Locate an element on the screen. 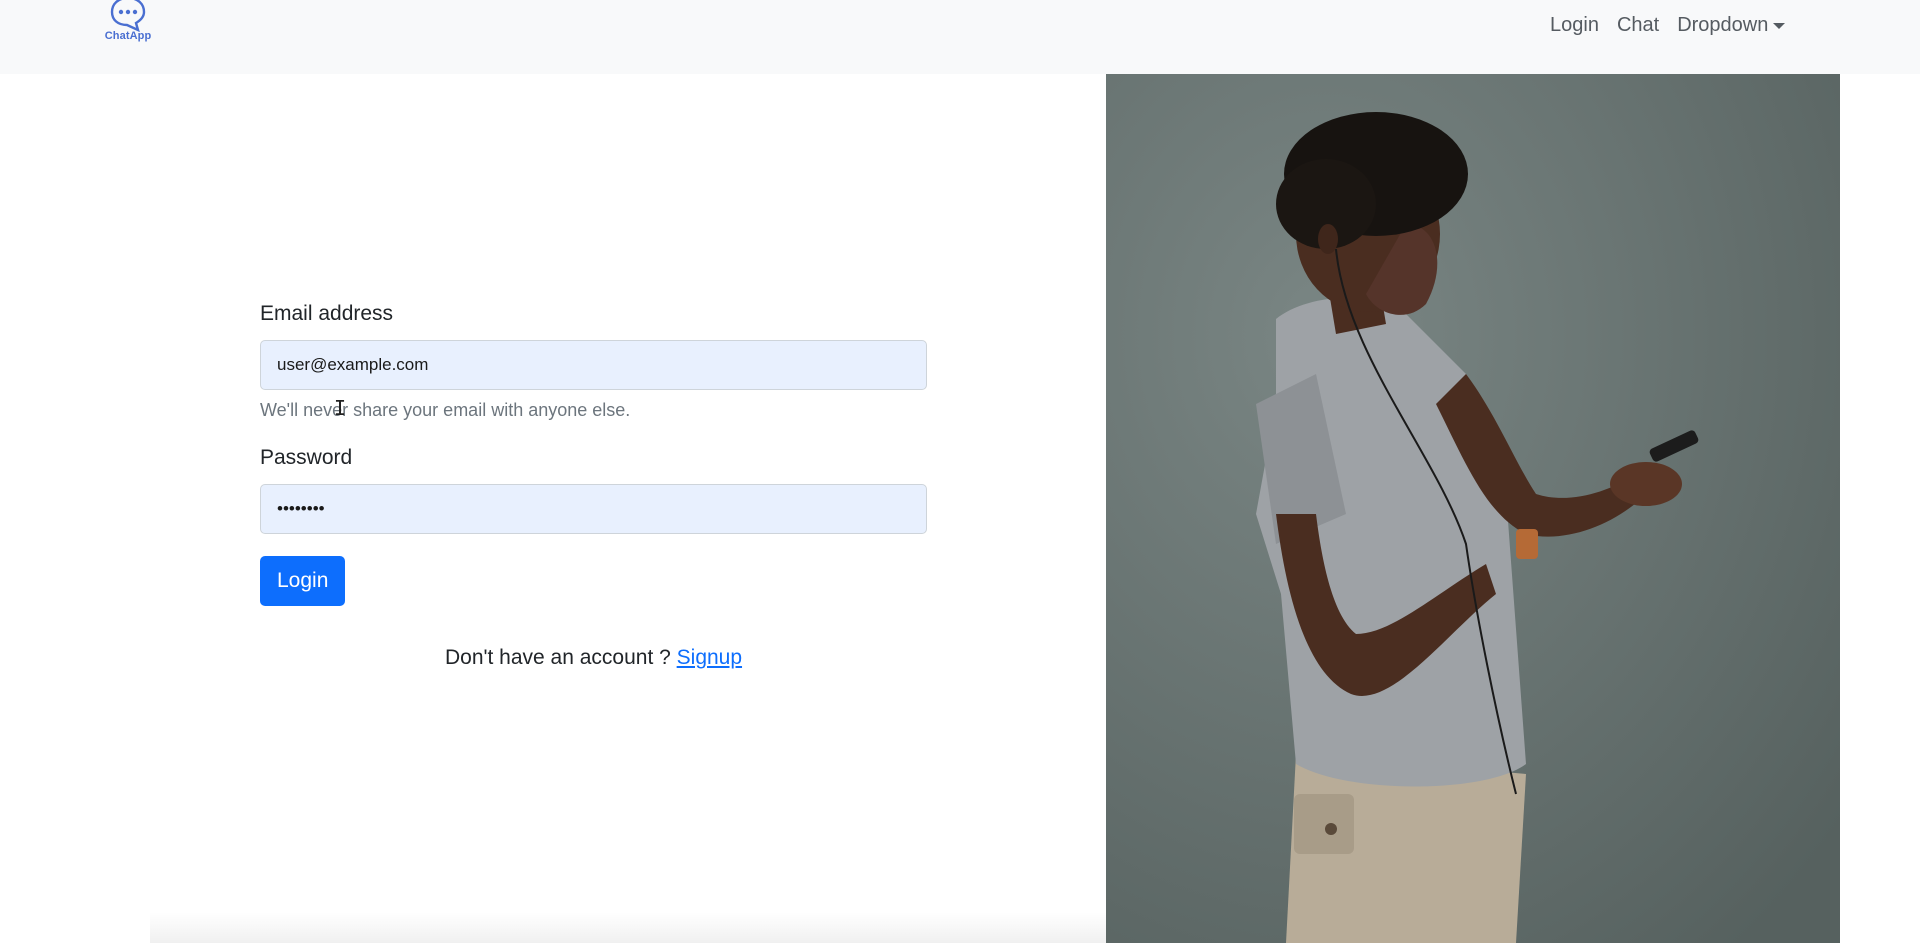 This screenshot has width=1920, height=943. bottom-shadow is located at coordinates (628, 927).